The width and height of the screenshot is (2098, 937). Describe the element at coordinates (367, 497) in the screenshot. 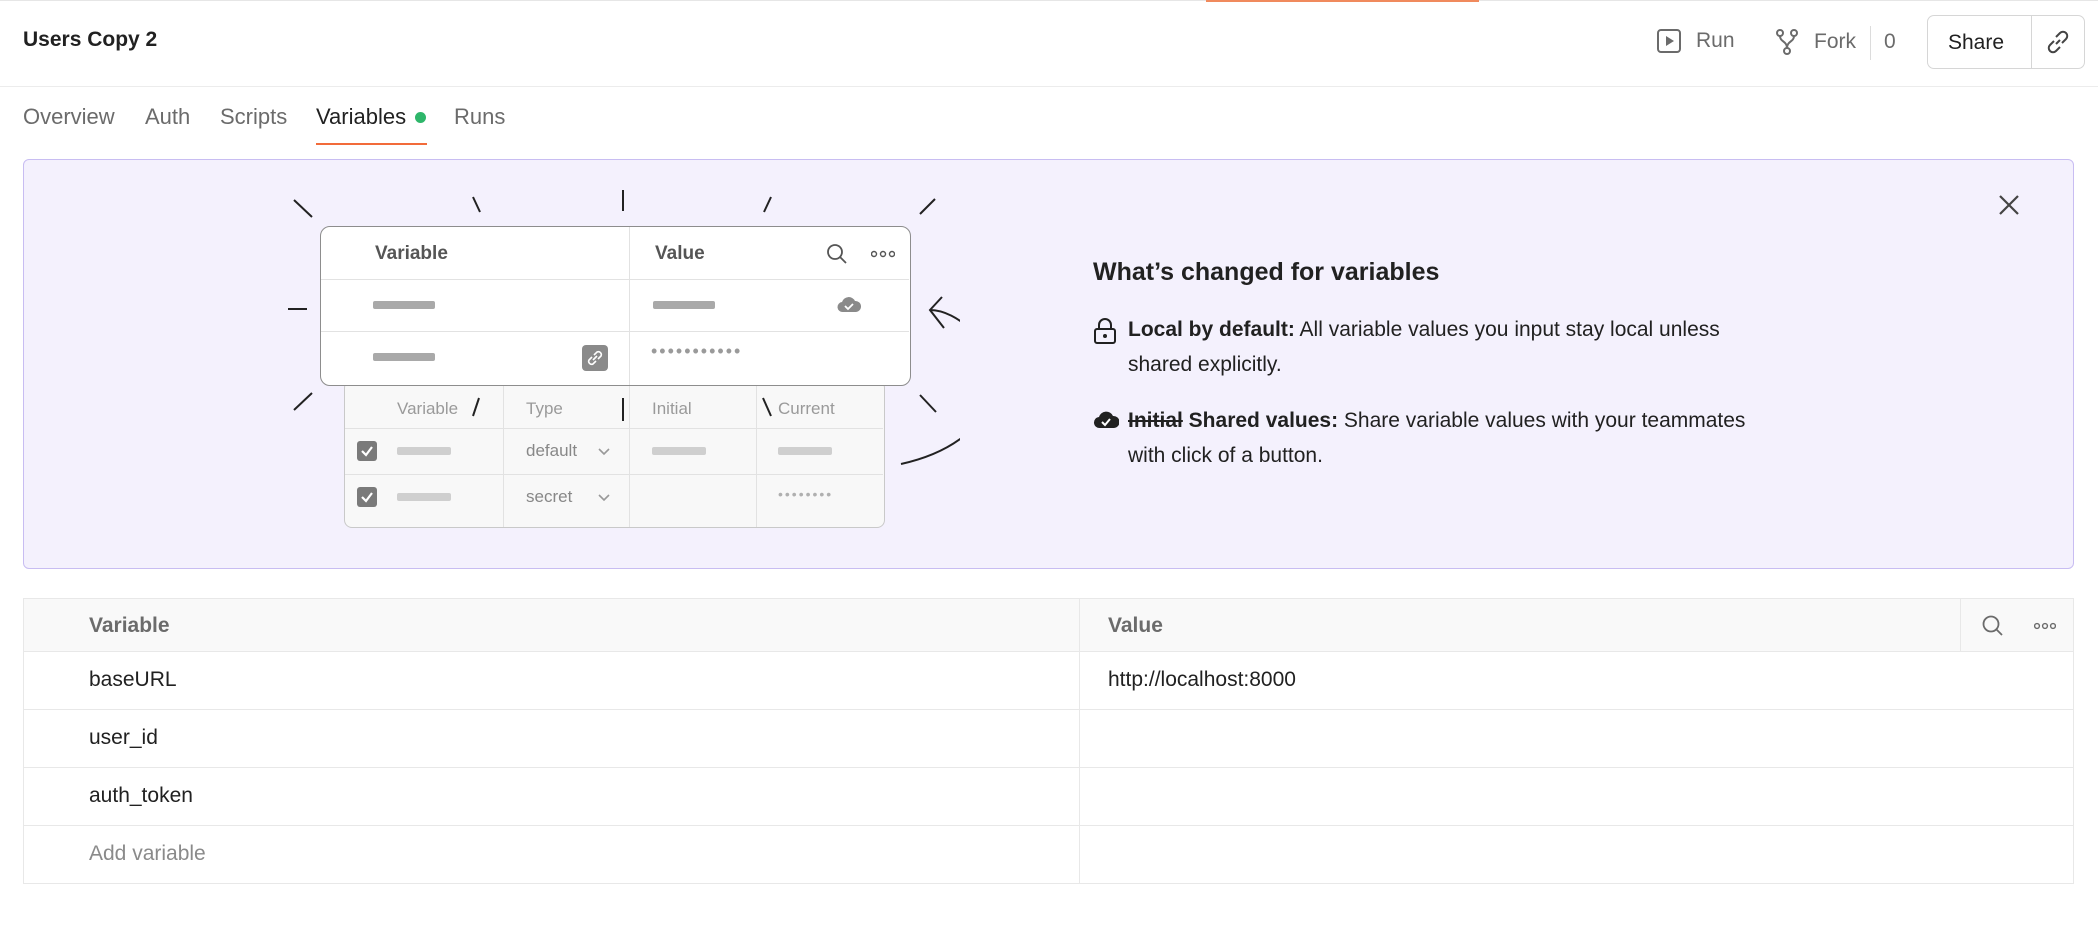

I see `checkbox-checked-icon` at that location.